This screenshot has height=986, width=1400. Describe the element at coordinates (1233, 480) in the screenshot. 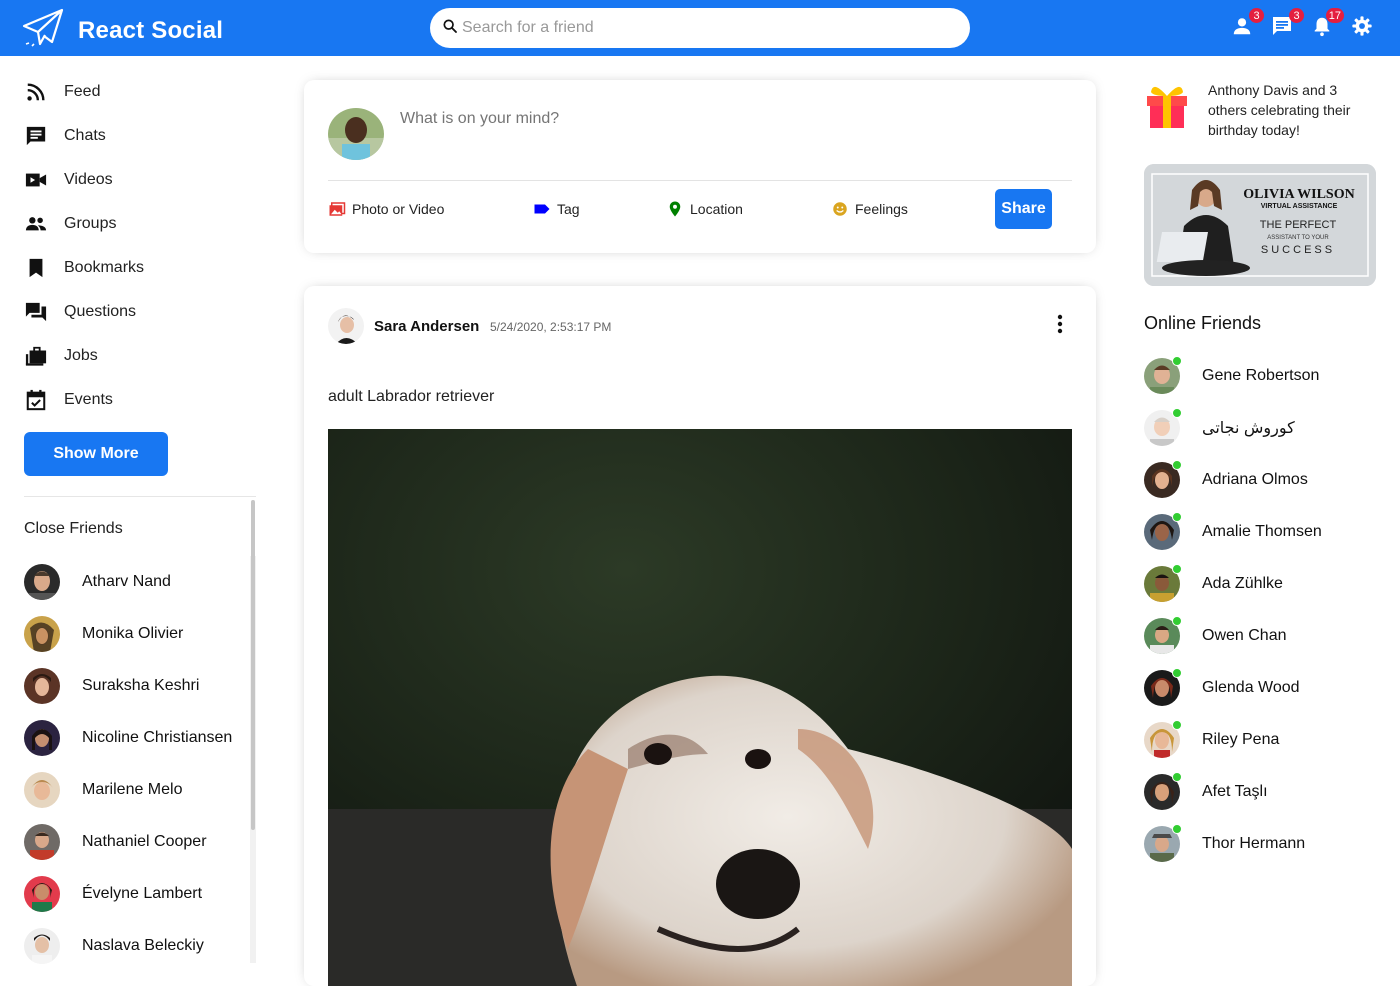

I see `list-item: Adriana Olmos` at that location.